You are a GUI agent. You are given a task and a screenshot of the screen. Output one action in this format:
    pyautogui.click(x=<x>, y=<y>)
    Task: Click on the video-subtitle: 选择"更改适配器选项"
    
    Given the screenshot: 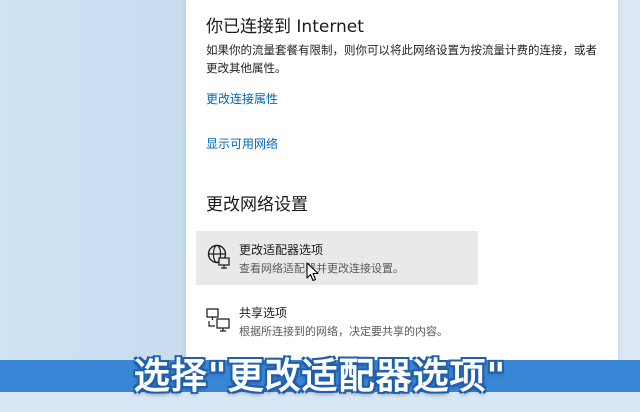 What is the action you would take?
    pyautogui.click(x=320, y=376)
    